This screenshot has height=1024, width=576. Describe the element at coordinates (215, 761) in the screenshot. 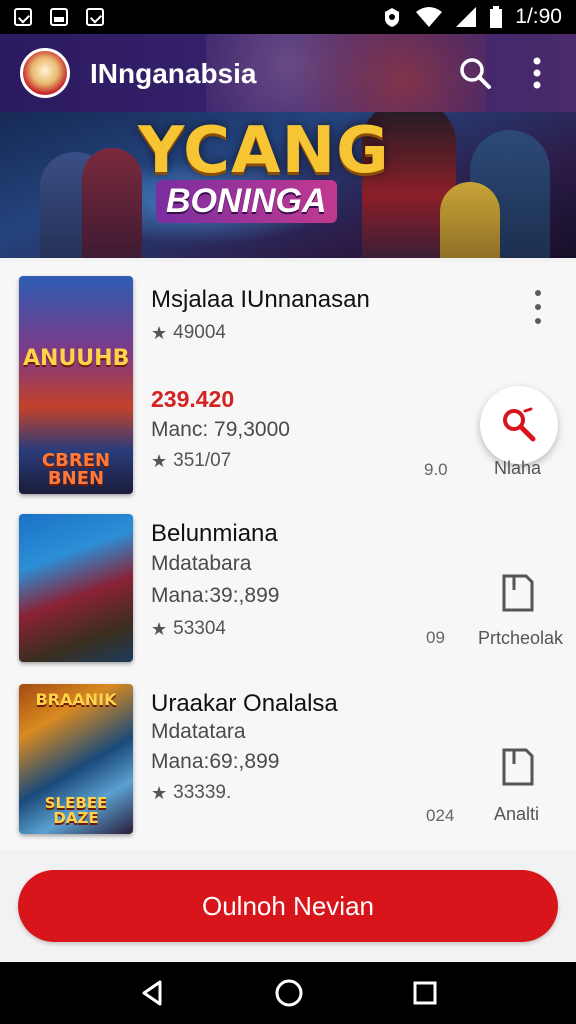

I see `item-meta: Mana:69:,899` at that location.